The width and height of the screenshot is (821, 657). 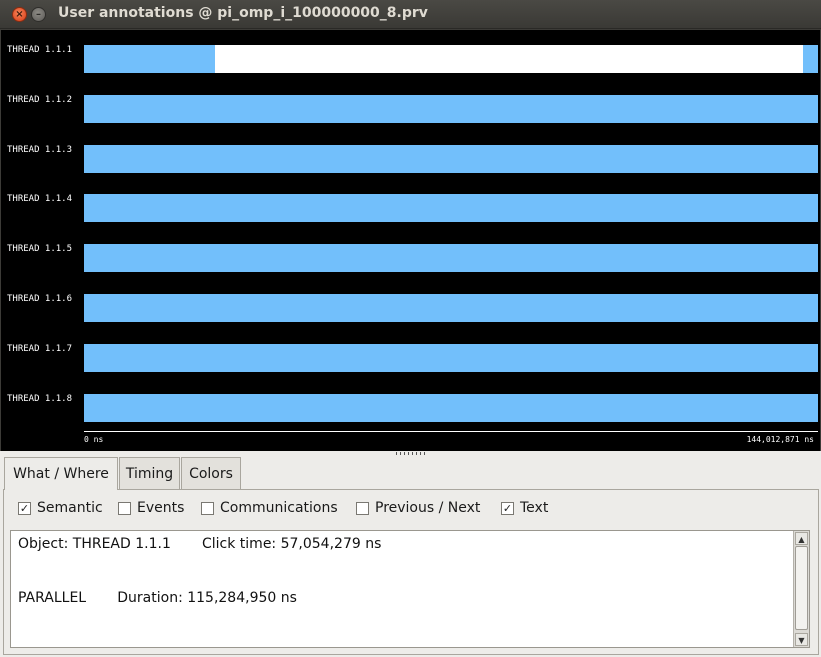 I want to click on idle-state-segment, so click(x=509, y=59).